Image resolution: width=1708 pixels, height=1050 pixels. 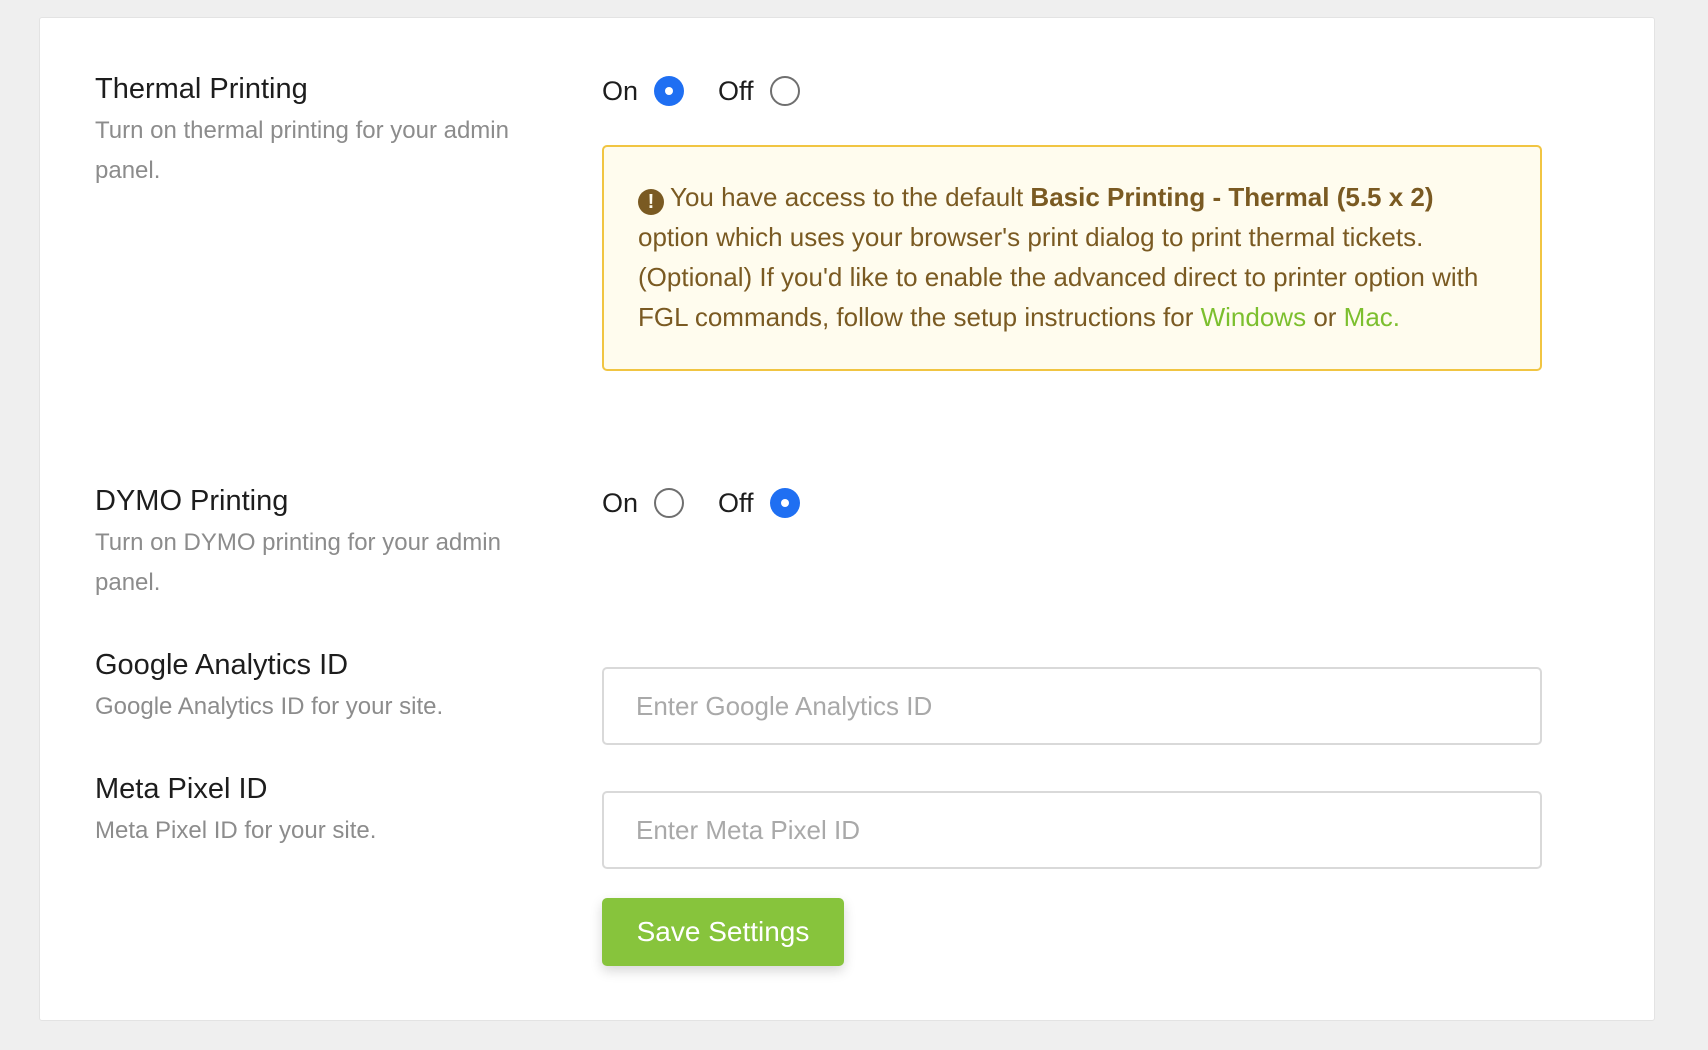 I want to click on google-analytics-input, so click(x=1072, y=706).